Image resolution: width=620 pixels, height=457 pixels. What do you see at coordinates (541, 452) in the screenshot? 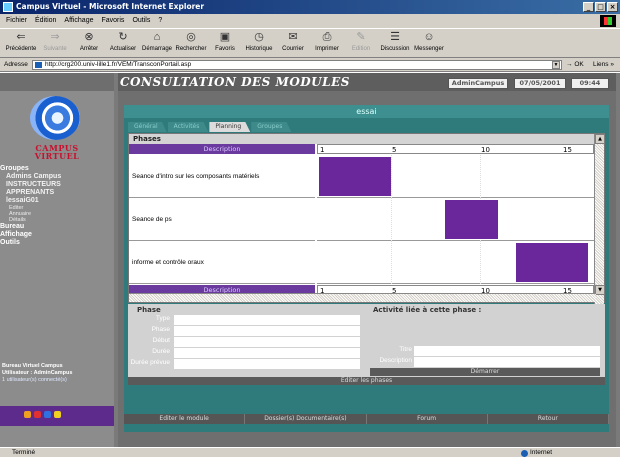
I see `zone-text: Internet` at bounding box center [541, 452].